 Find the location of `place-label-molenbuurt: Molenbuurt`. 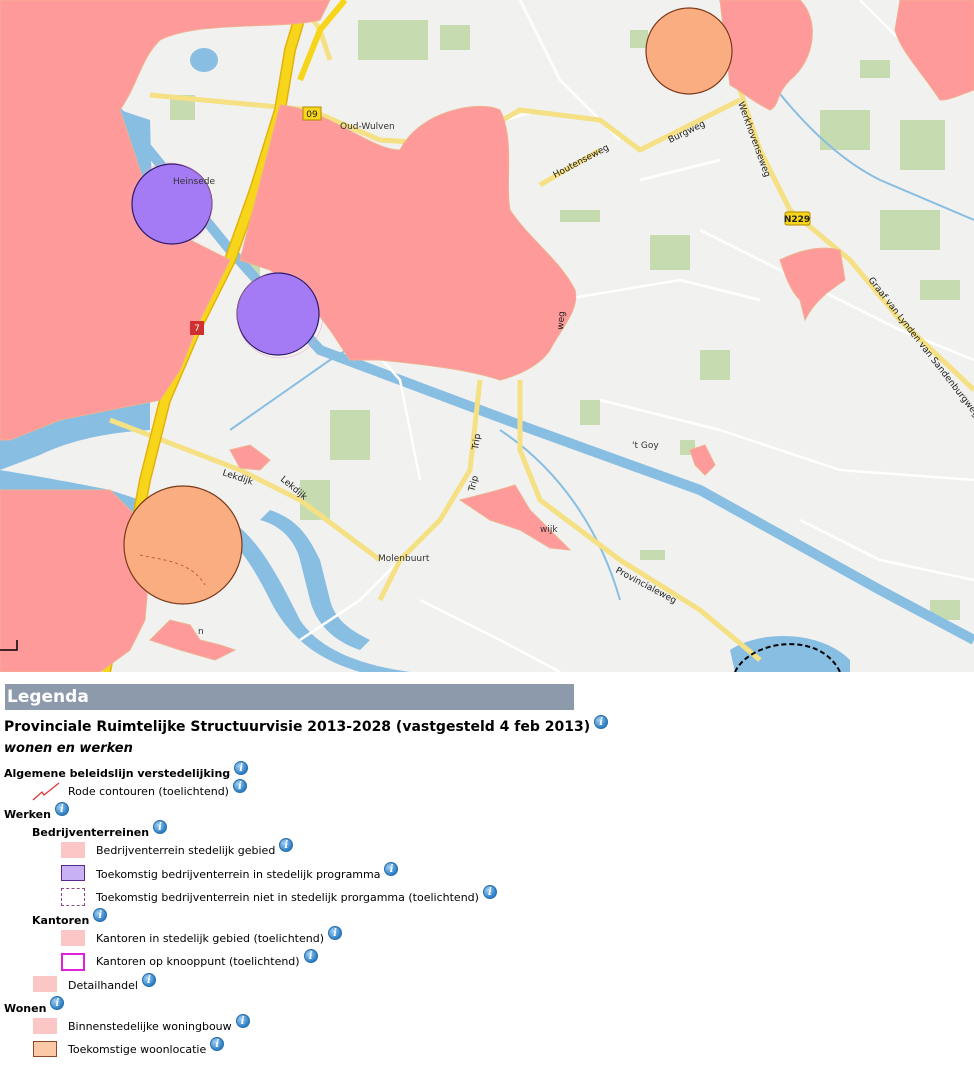

place-label-molenbuurt: Molenbuurt is located at coordinates (404, 559).